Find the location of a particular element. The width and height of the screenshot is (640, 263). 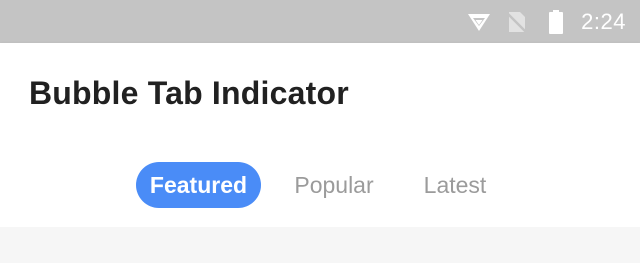

tab-latest: Latest is located at coordinates (455, 185).